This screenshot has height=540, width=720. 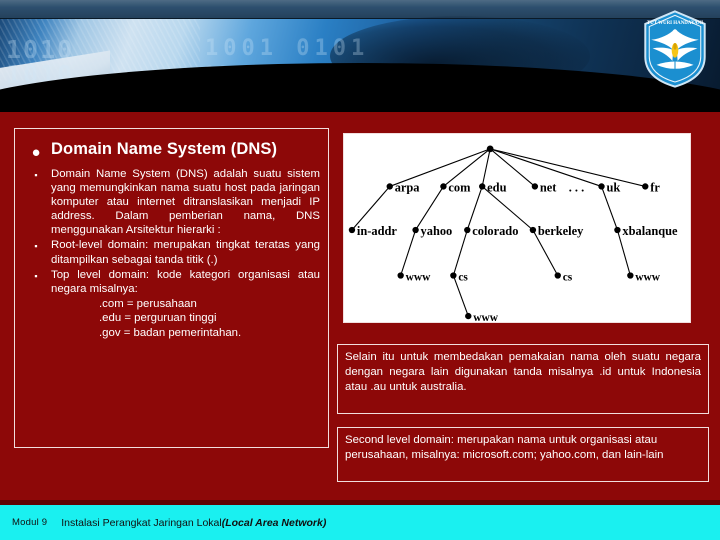 What do you see at coordinates (468, 316) in the screenshot?
I see `node-www-cs` at bounding box center [468, 316].